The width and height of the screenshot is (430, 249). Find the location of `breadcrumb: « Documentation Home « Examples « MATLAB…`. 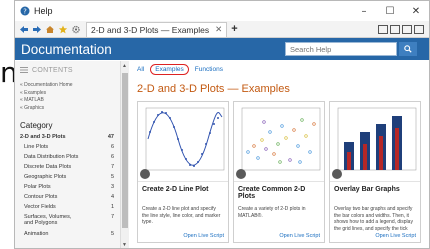

breadcrumb: « Documentation Home « Examples « MATLAB… is located at coordinates (67, 95).